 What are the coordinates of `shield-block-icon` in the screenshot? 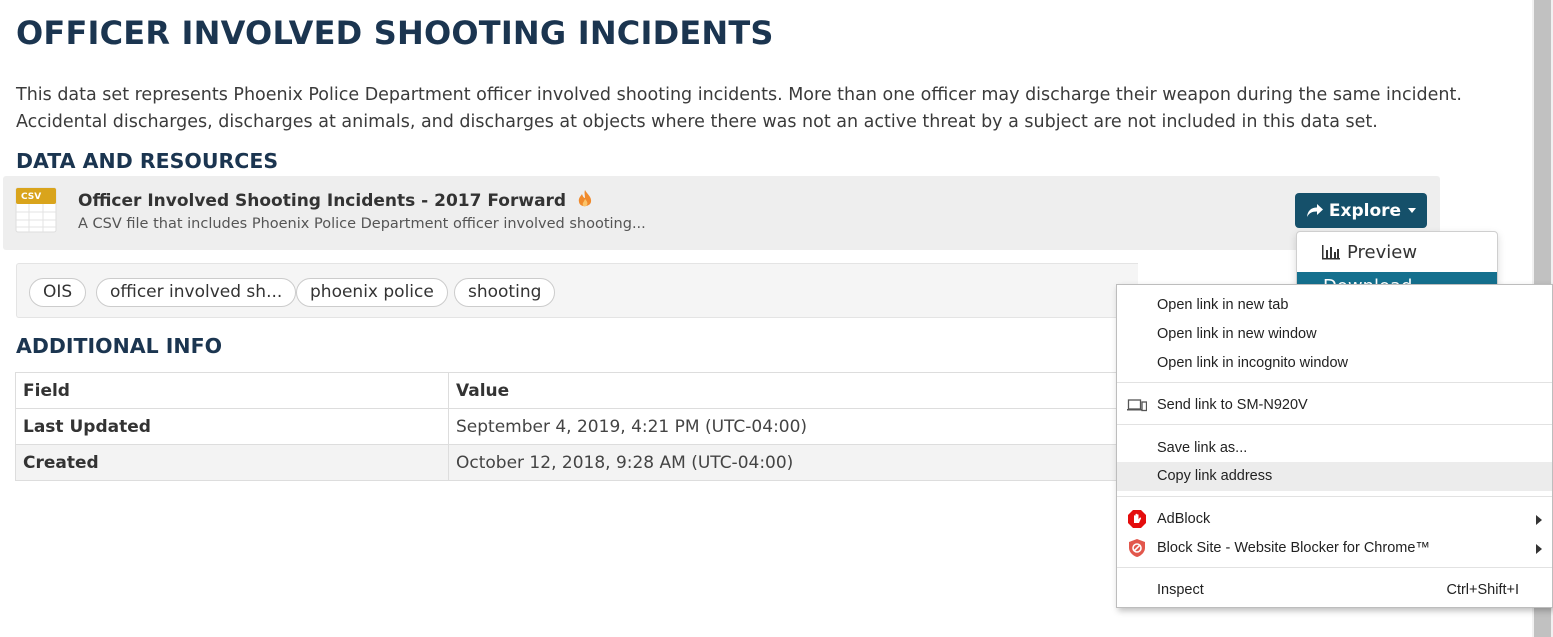 It's located at (1137, 548).